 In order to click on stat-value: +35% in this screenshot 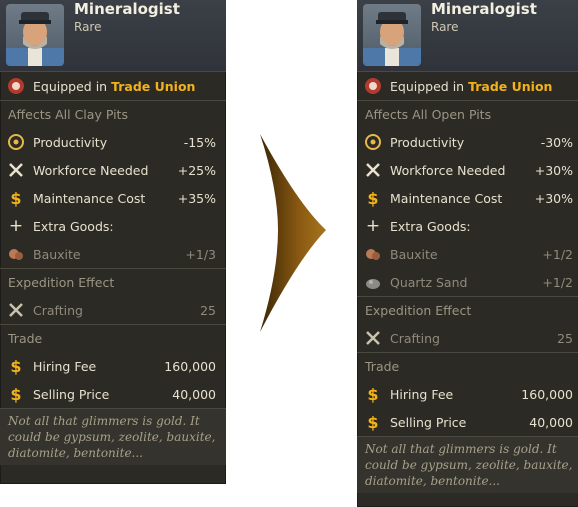, I will do `click(196, 198)`.